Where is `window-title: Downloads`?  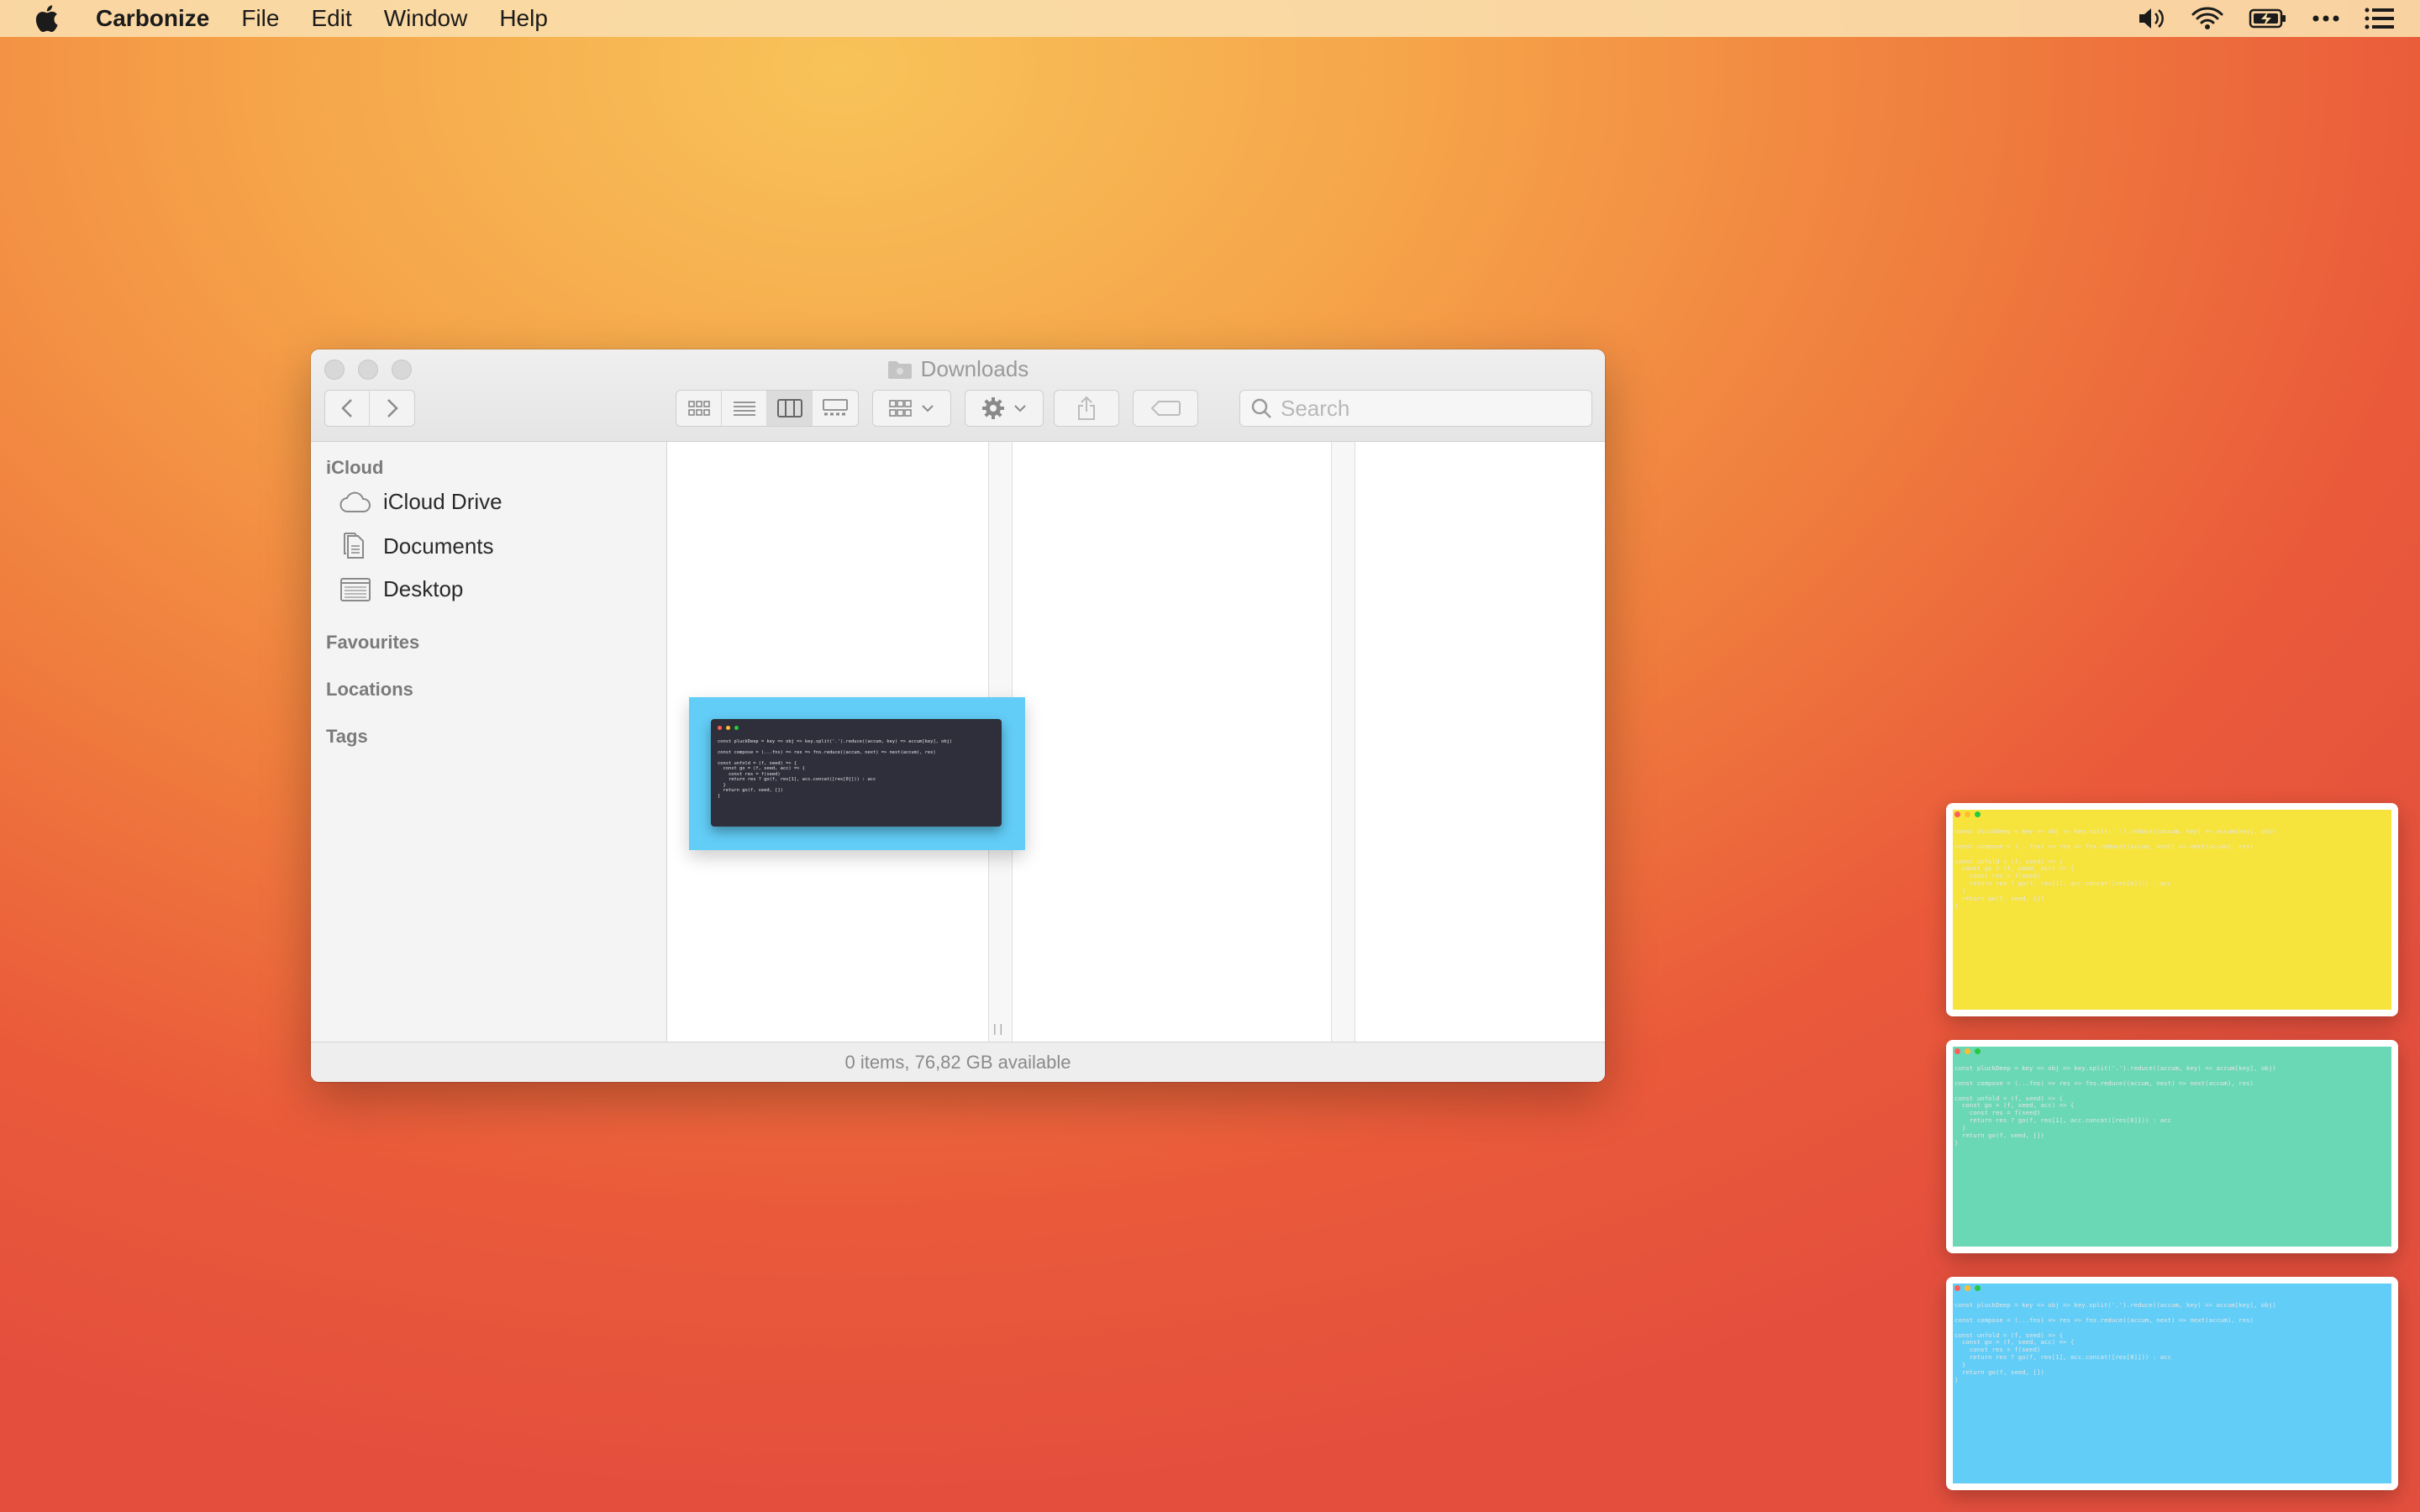 window-title: Downloads is located at coordinates (958, 369).